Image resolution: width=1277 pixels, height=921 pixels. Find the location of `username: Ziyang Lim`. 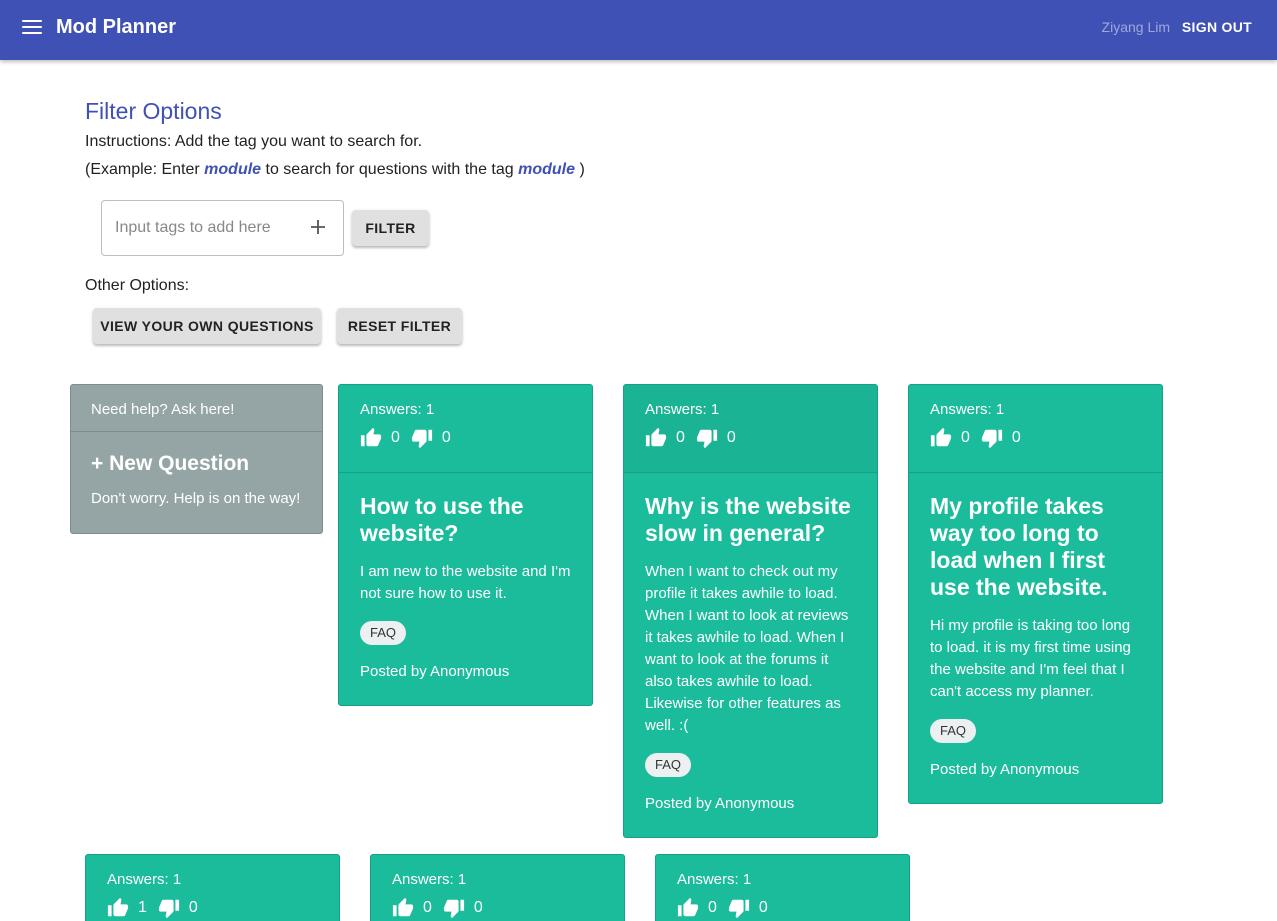

username: Ziyang Lim is located at coordinates (1135, 27).